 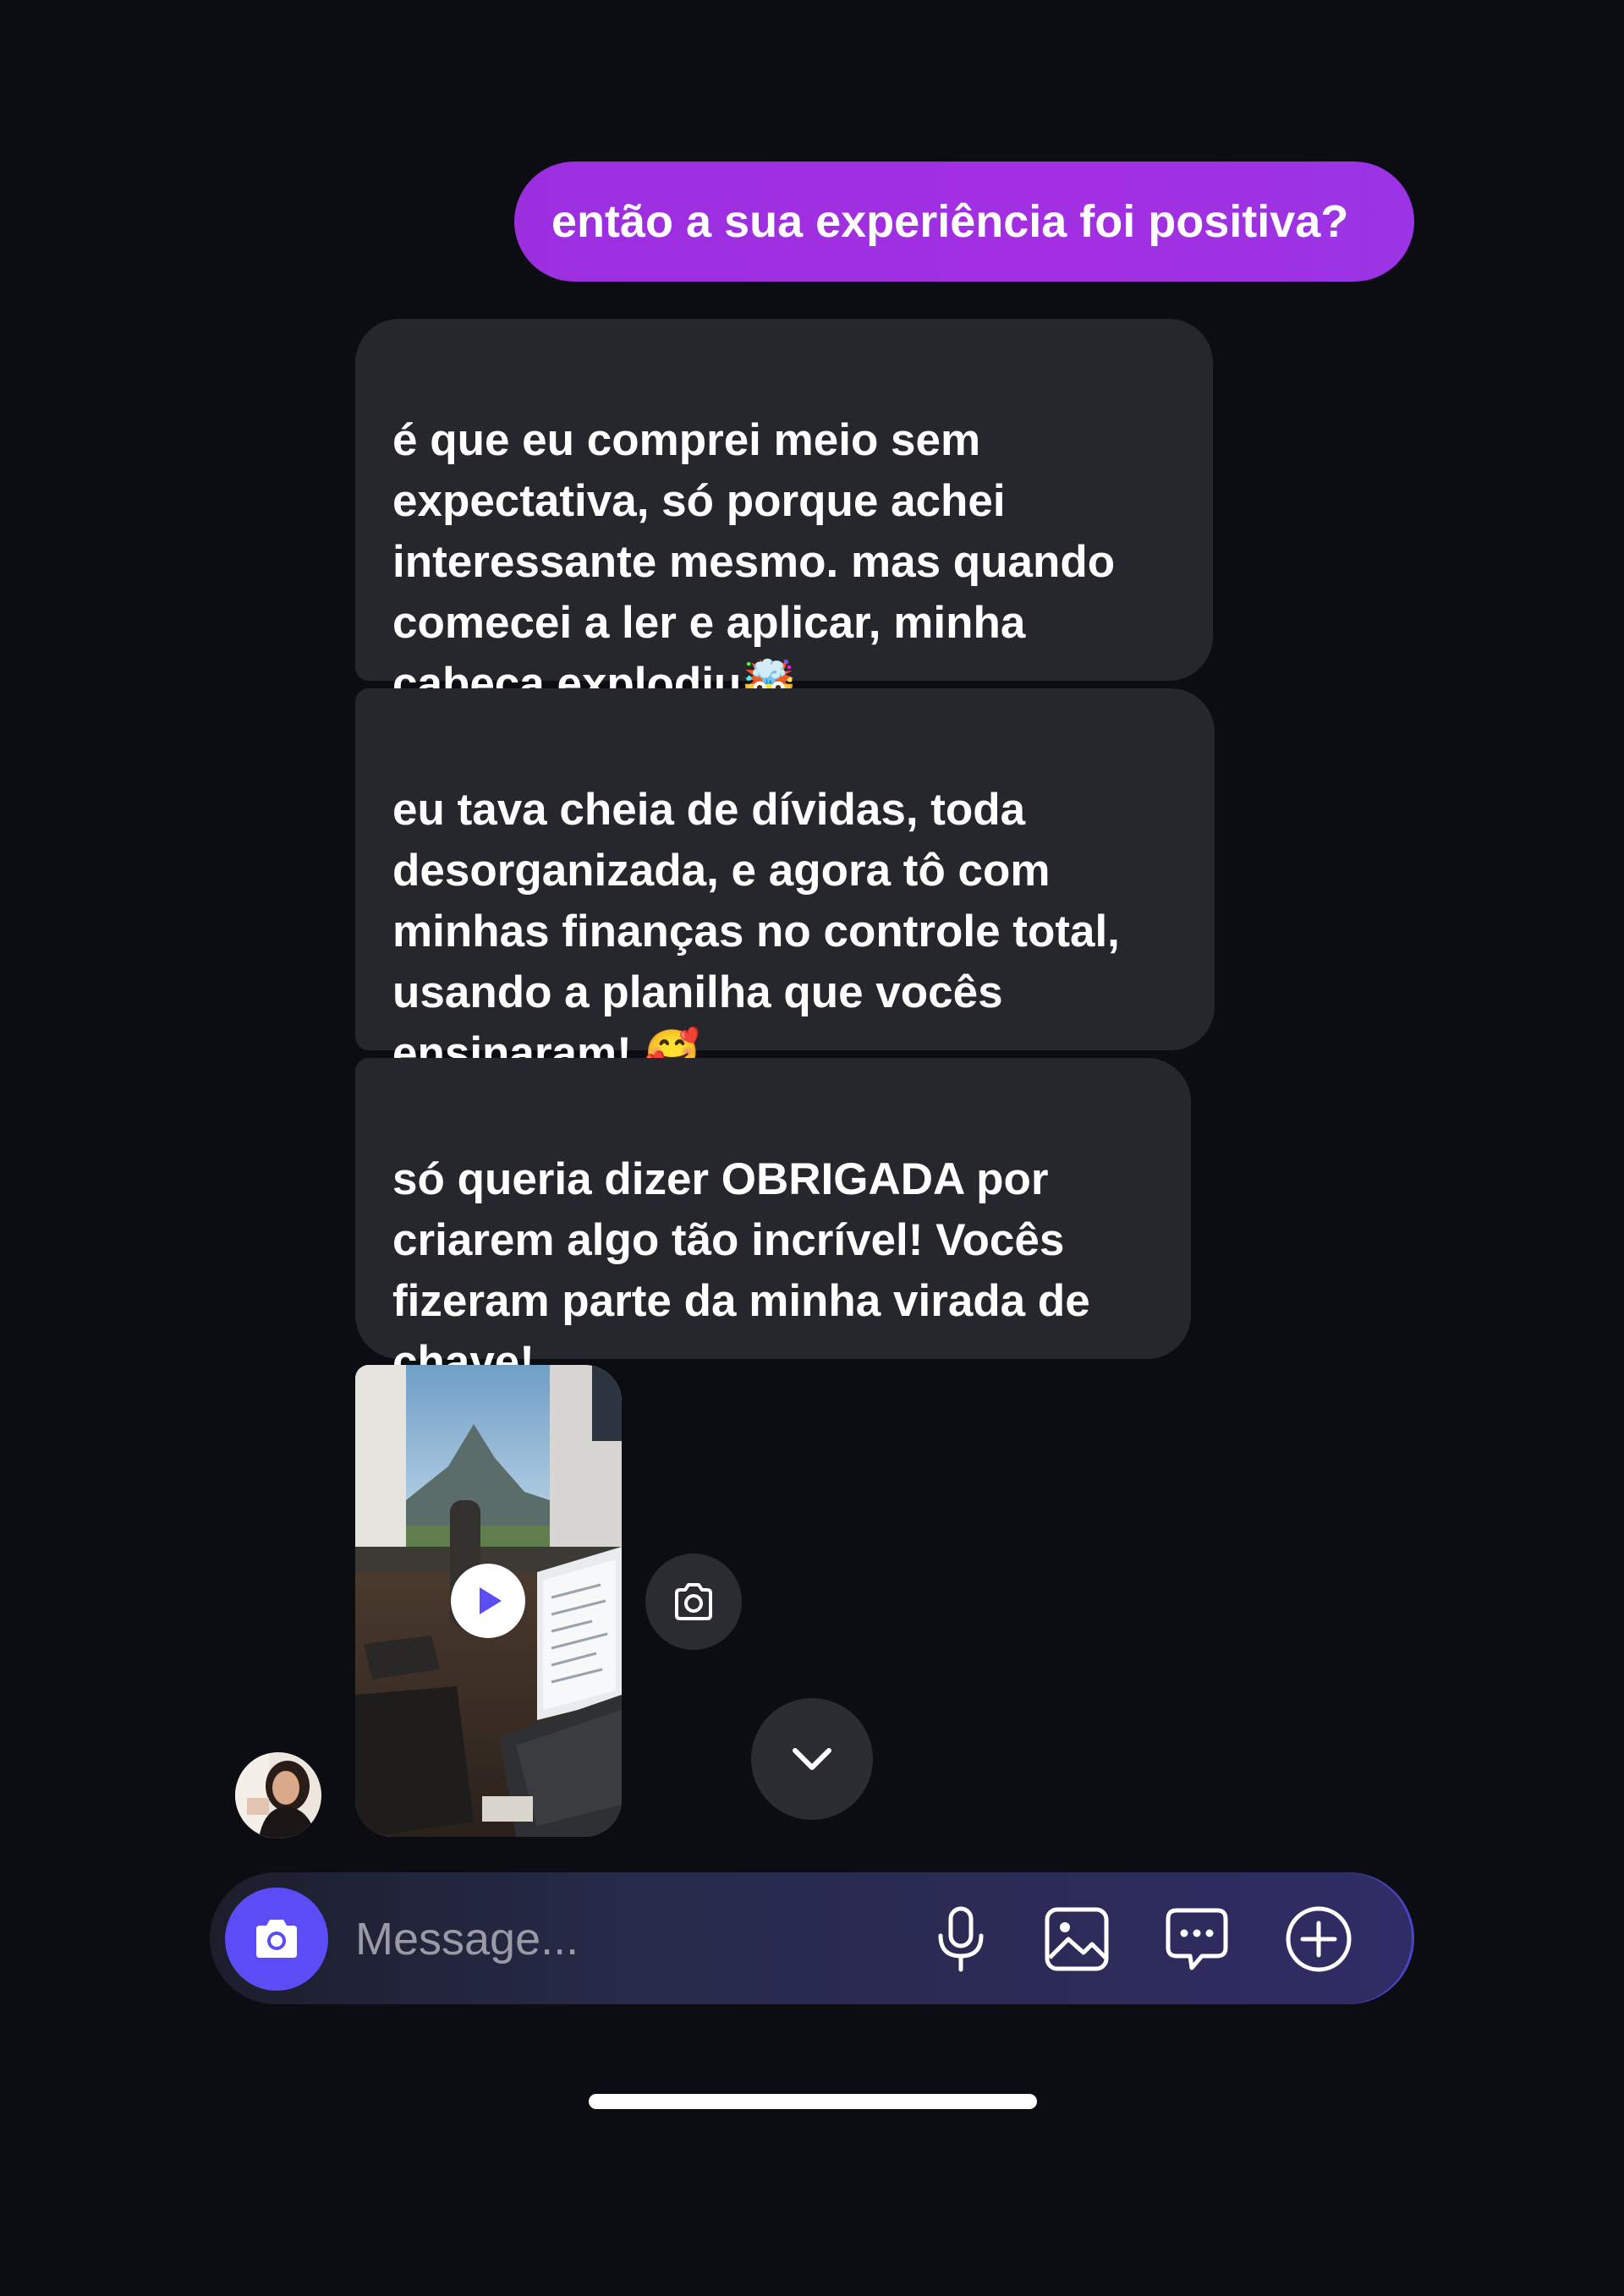 I want to click on message-input, so click(x=558, y=1940).